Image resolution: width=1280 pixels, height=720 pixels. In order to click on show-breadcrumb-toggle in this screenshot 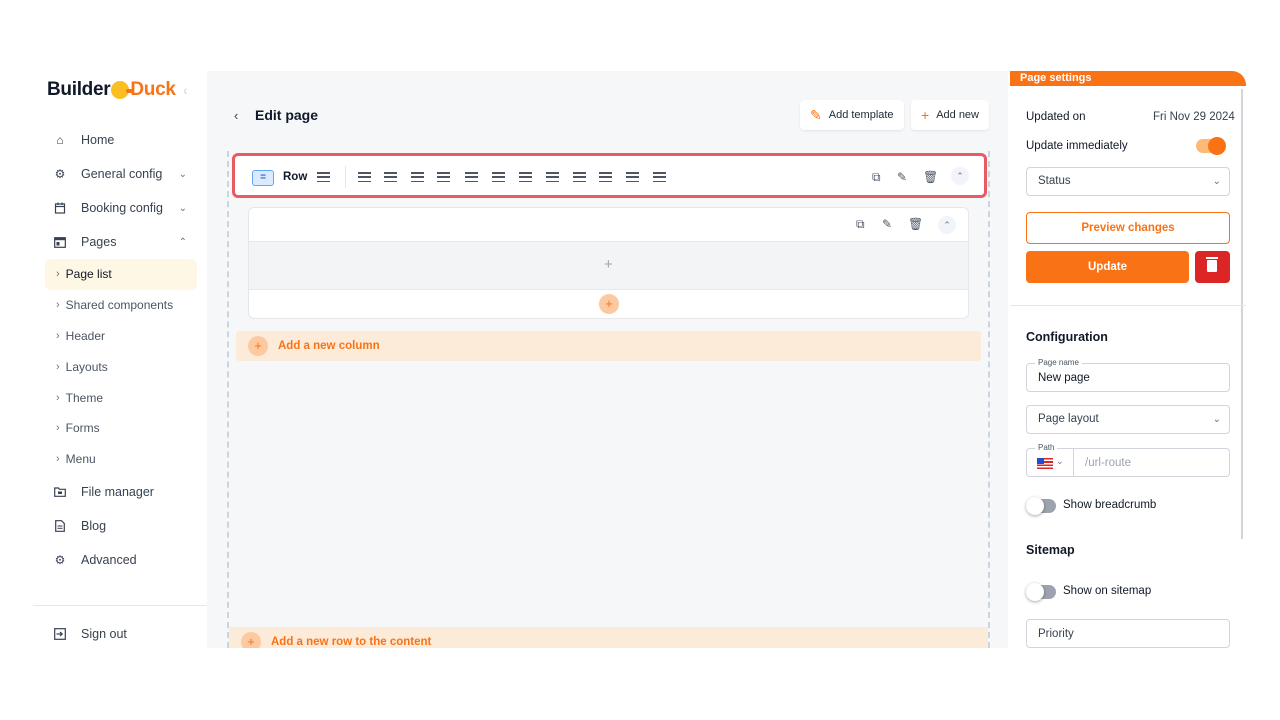, I will do `click(1041, 506)`.